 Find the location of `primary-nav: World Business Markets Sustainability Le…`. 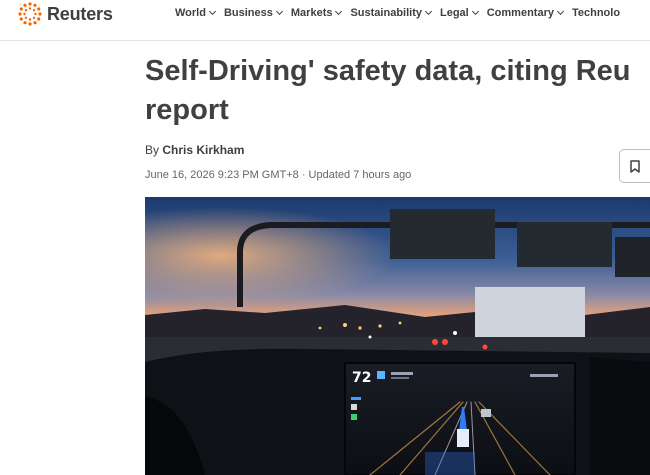

primary-nav: World Business Markets Sustainability Le… is located at coordinates (402, 13).